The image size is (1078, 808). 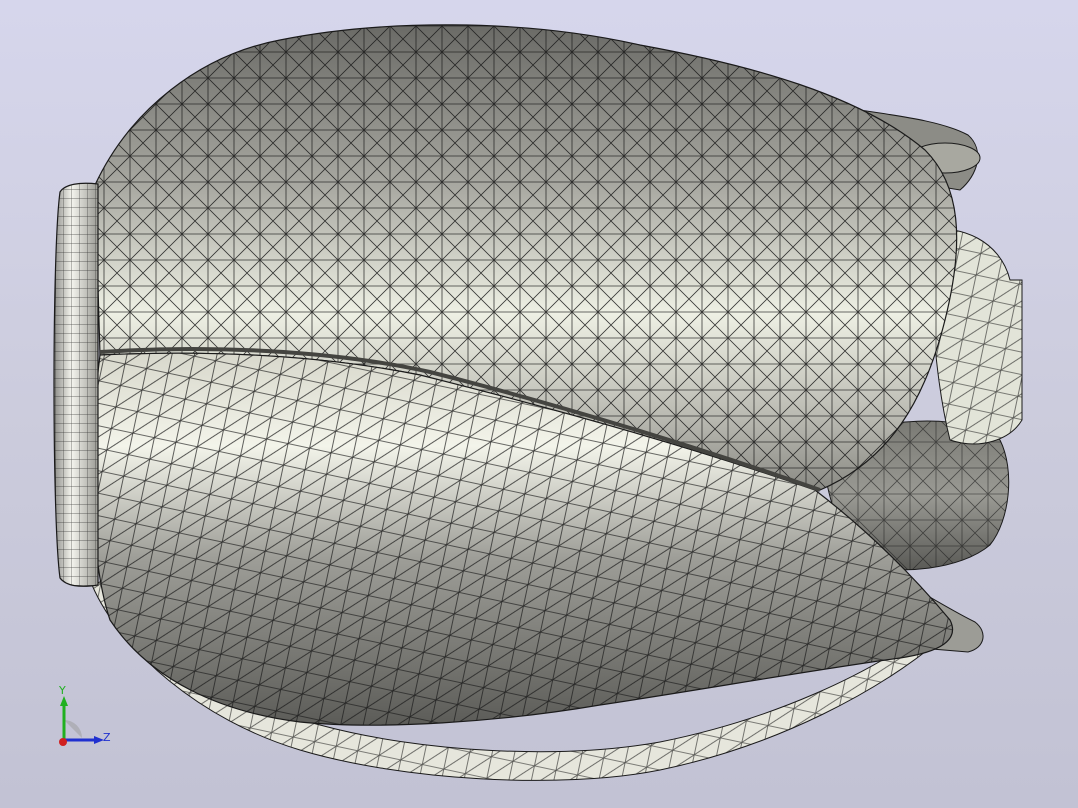 I want to click on orientation-triad: Y Z, so click(x=83, y=719).